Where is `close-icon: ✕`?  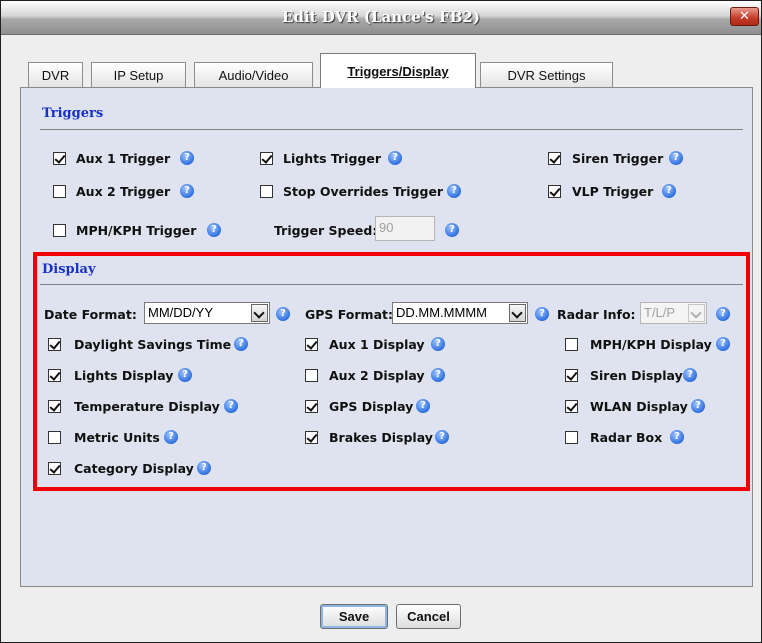 close-icon: ✕ is located at coordinates (744, 16).